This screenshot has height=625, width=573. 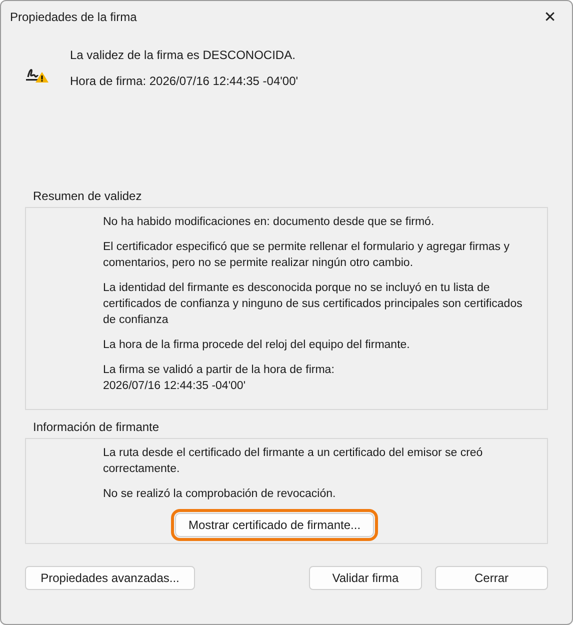 I want to click on dialog-button: Cerrar, so click(x=491, y=578).